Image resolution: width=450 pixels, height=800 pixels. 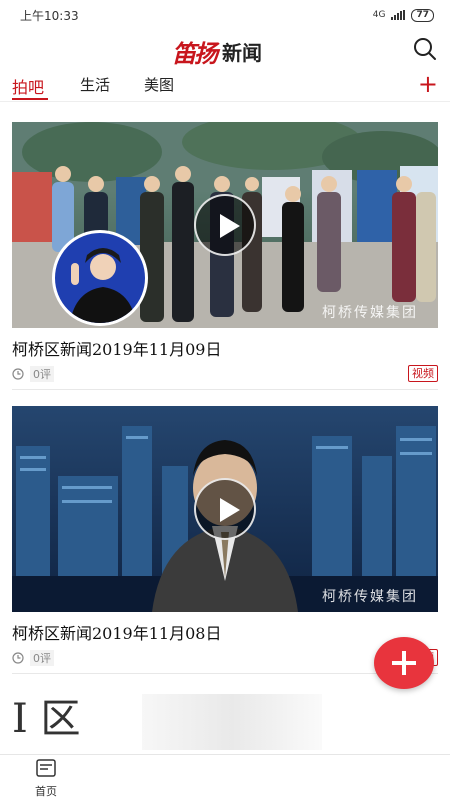 What do you see at coordinates (225, 86) in the screenshot?
I see `category-tabs: 拍吧 生活 美图 +` at bounding box center [225, 86].